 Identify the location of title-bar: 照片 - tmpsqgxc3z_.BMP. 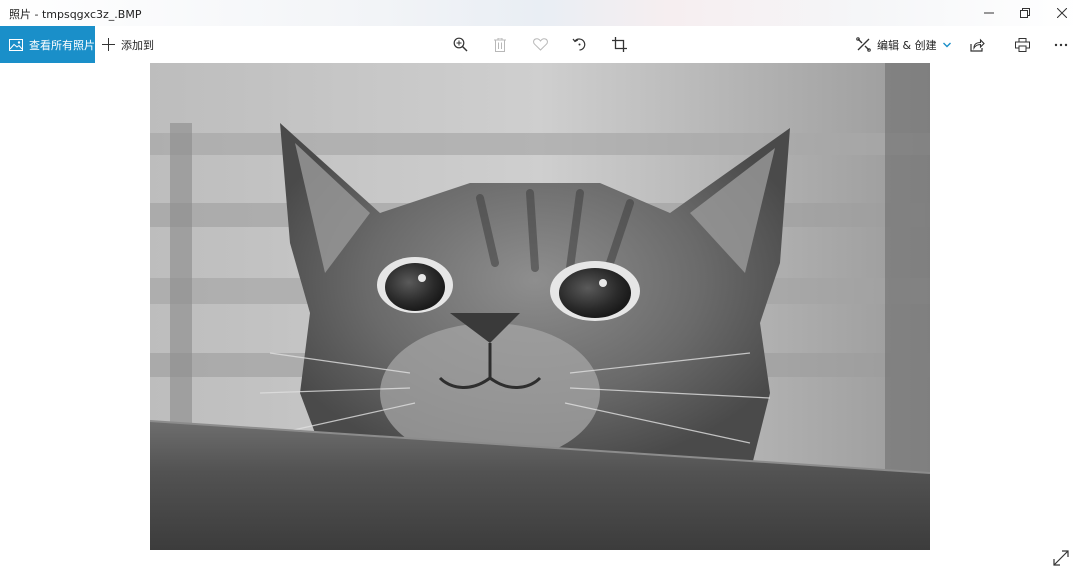
(540, 13).